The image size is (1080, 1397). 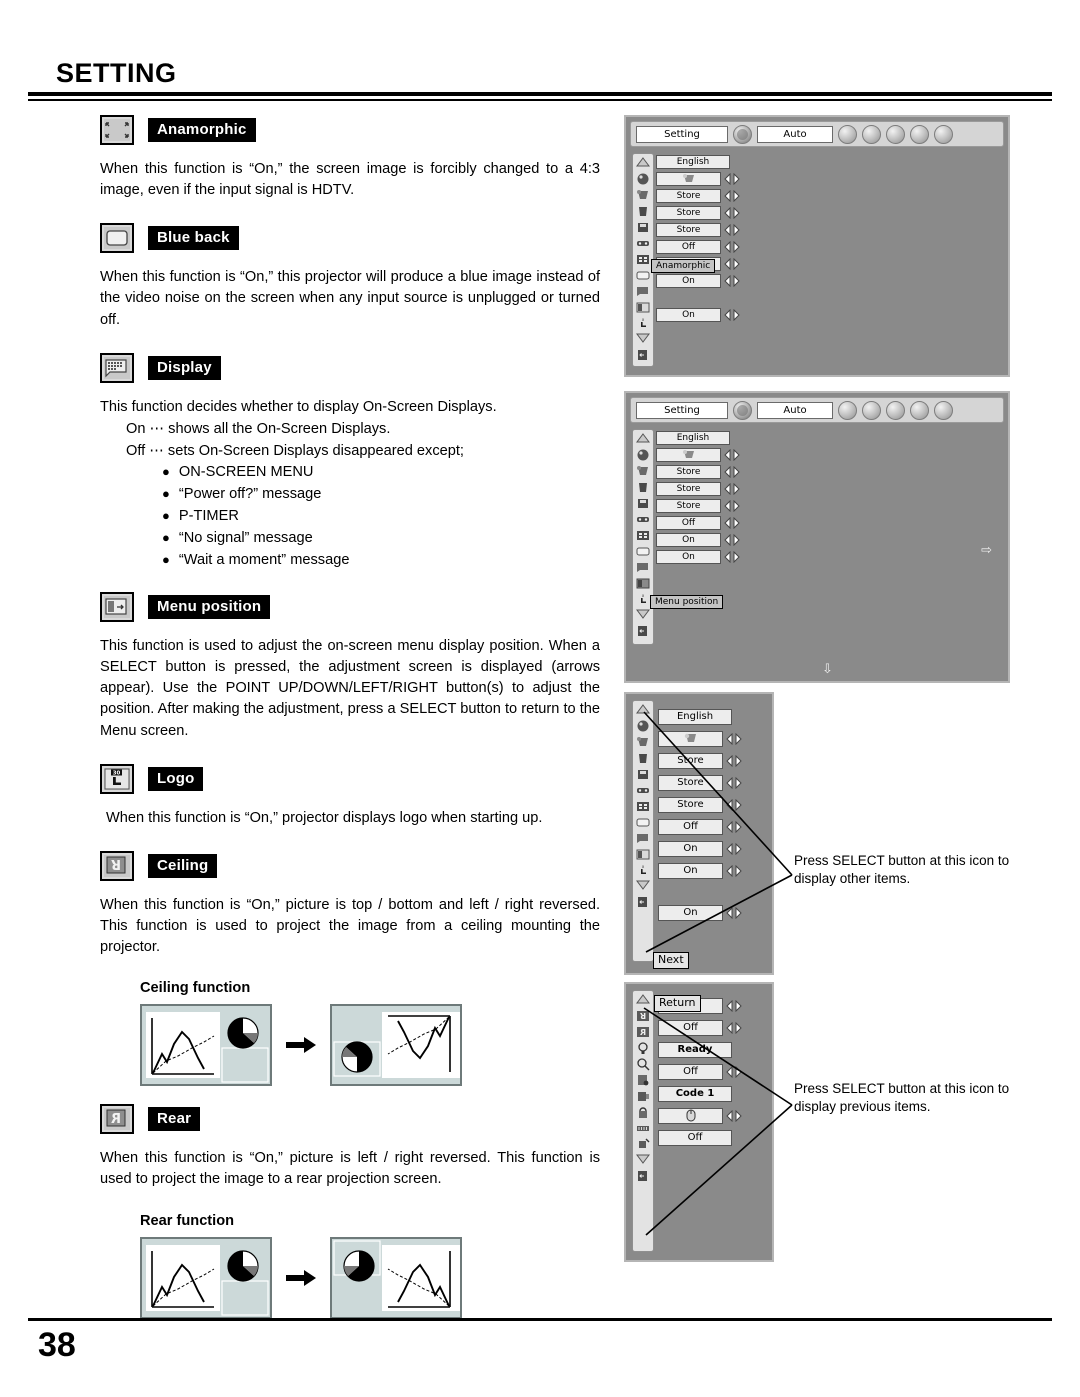 I want to click on osd-tab-setting: Setting, so click(x=682, y=410).